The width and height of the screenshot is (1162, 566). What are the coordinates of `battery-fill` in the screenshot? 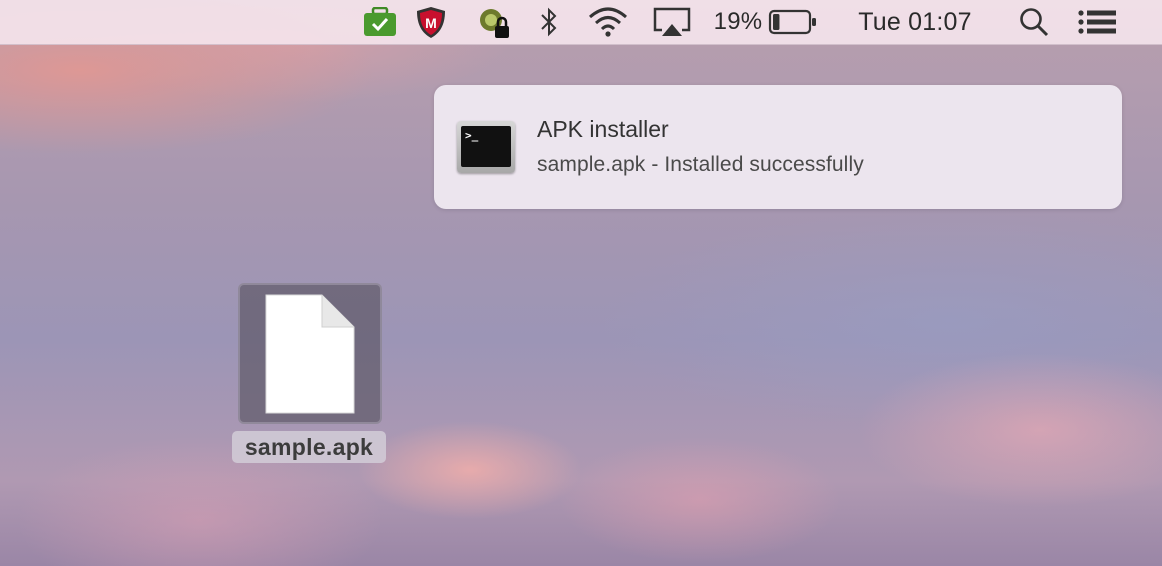 It's located at (776, 22).